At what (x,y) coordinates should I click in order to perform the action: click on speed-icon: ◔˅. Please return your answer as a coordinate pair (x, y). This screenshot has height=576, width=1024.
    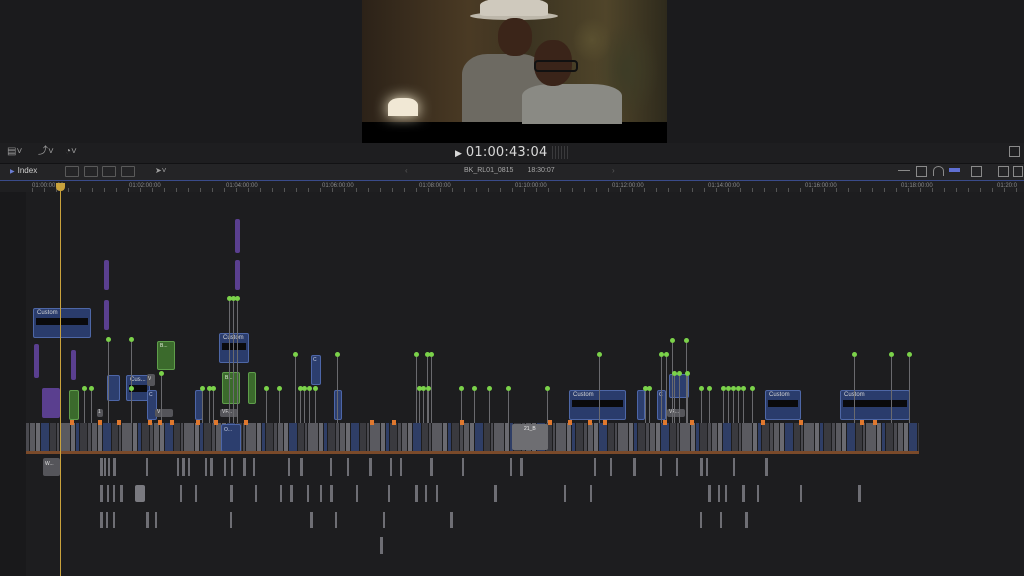
    Looking at the image, I should click on (71, 152).